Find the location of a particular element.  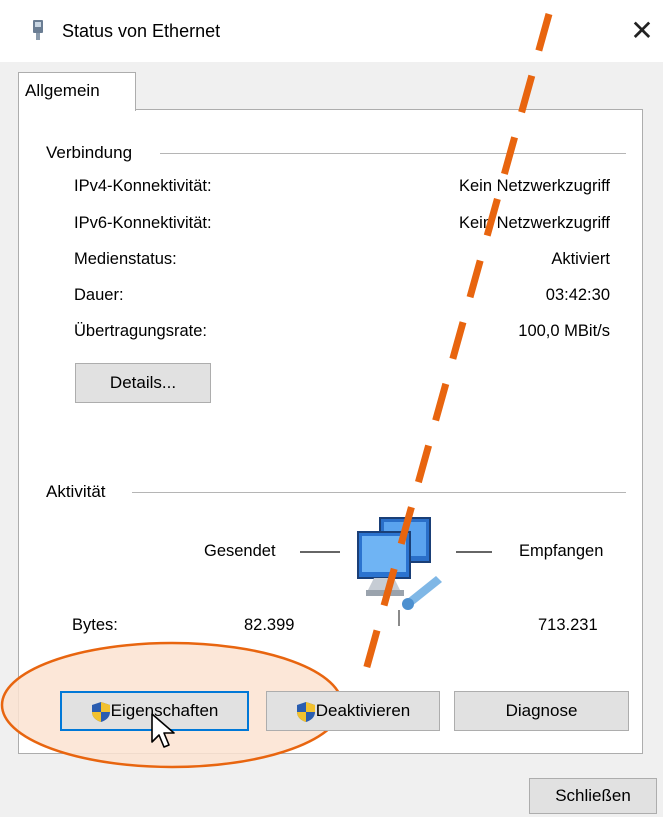

tab-allgemein: Allgemein is located at coordinates (77, 91).